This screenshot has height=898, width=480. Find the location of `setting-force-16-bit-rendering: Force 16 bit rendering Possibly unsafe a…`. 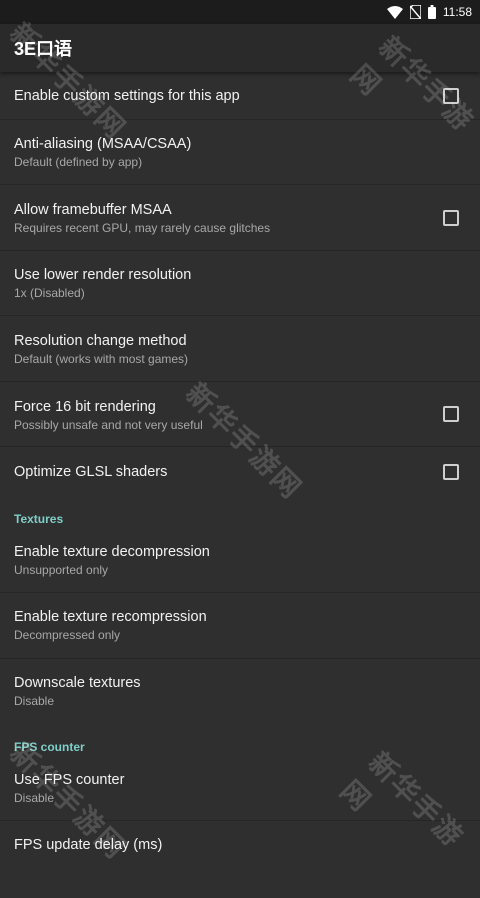

setting-force-16-bit-rendering: Force 16 bit rendering Possibly unsafe a… is located at coordinates (240, 414).